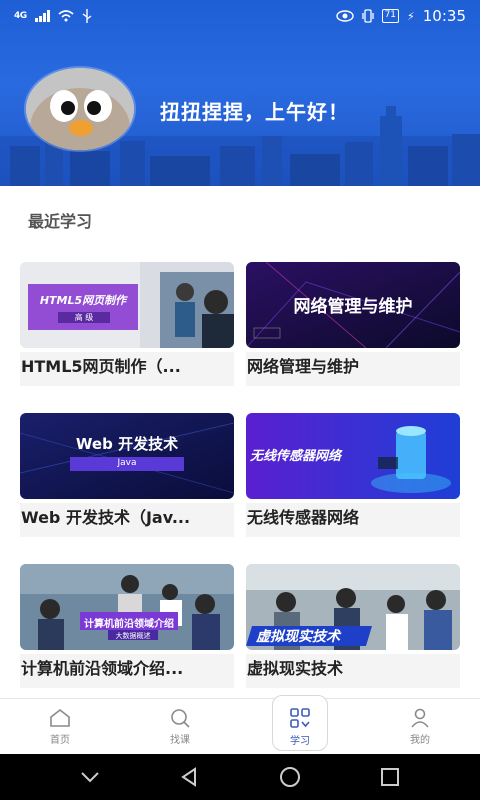 This screenshot has height=800, width=480. What do you see at coordinates (411, 16) in the screenshot?
I see `charging-icon: ⚡` at bounding box center [411, 16].